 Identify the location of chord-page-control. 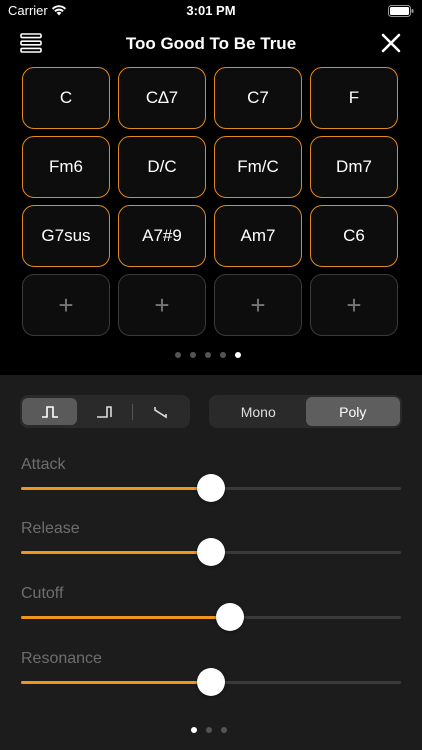
(208, 355).